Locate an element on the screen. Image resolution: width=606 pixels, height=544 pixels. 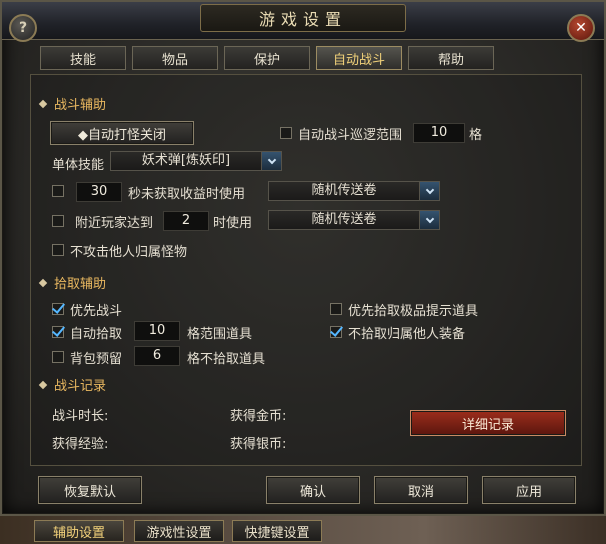
bag-reserve-suffix: 格不拾取道具 is located at coordinates (226, 359).